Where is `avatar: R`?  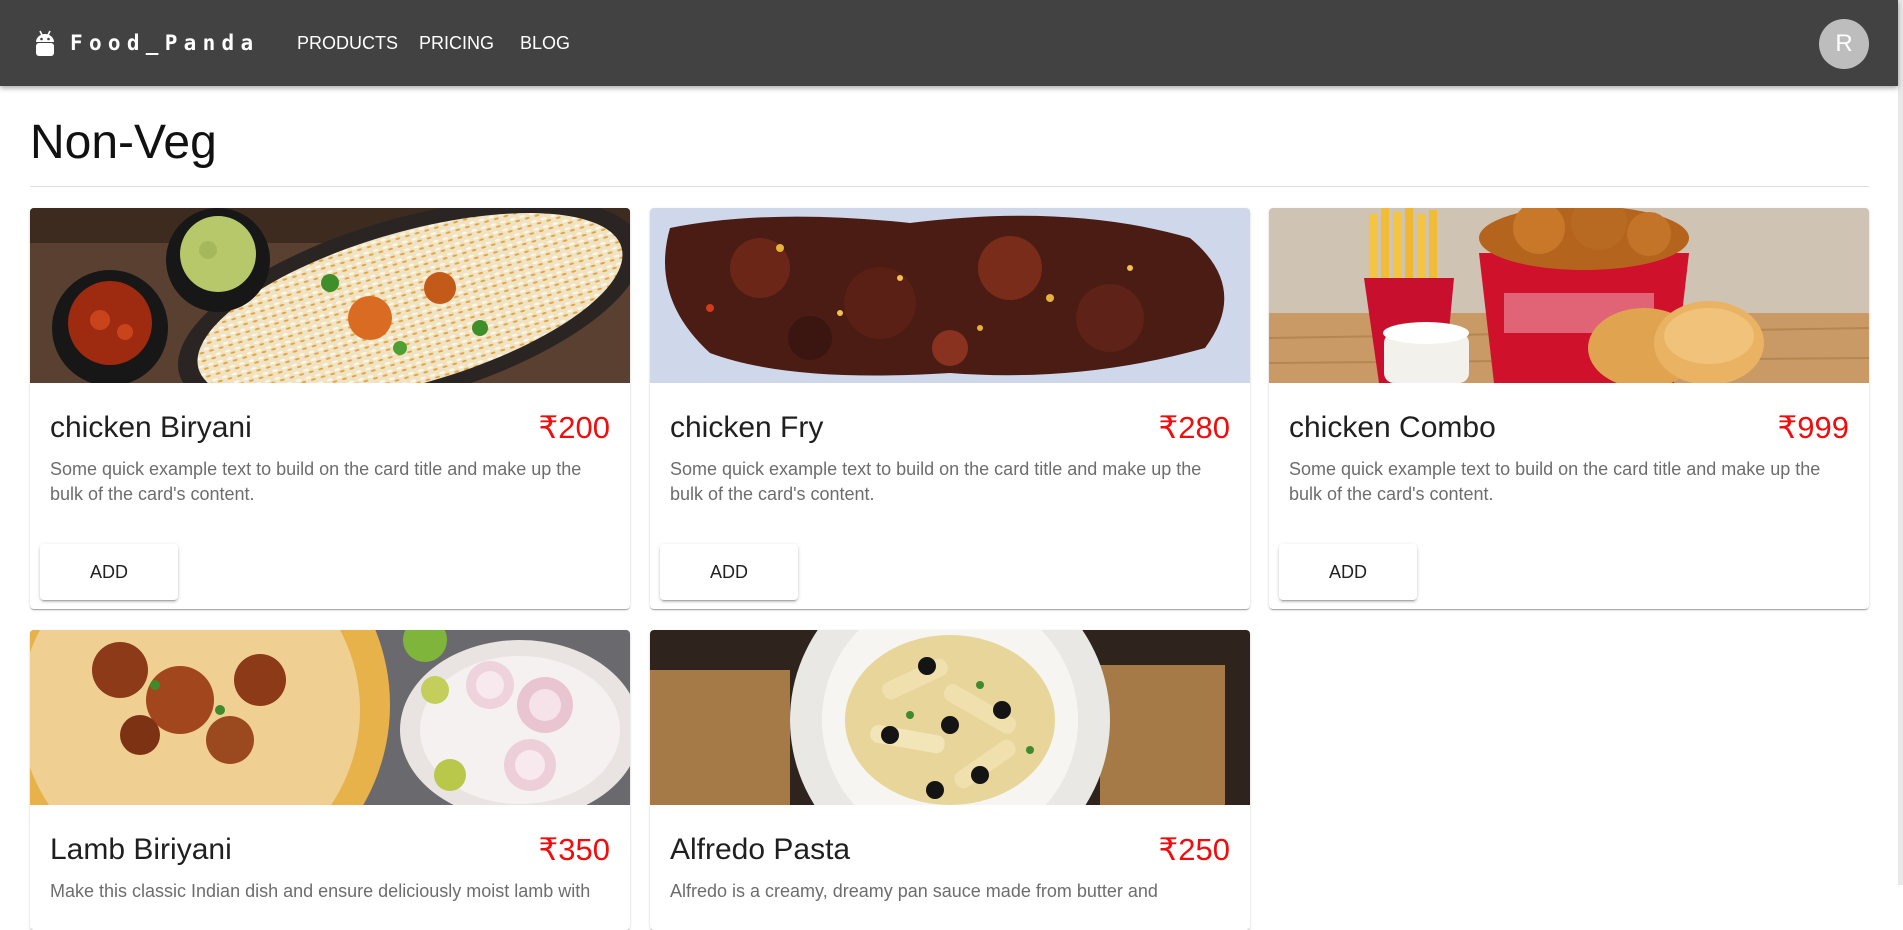 avatar: R is located at coordinates (1844, 44).